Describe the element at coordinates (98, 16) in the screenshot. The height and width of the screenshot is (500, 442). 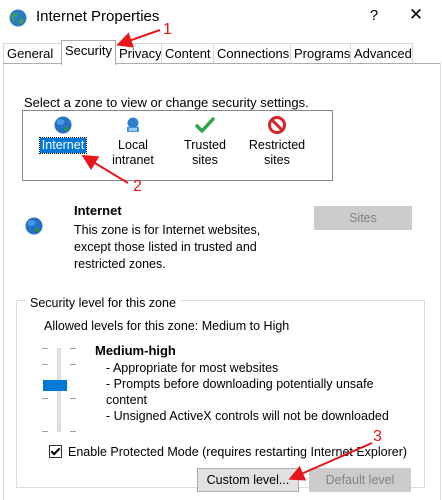
I see `window-title: Internet Properties` at that location.